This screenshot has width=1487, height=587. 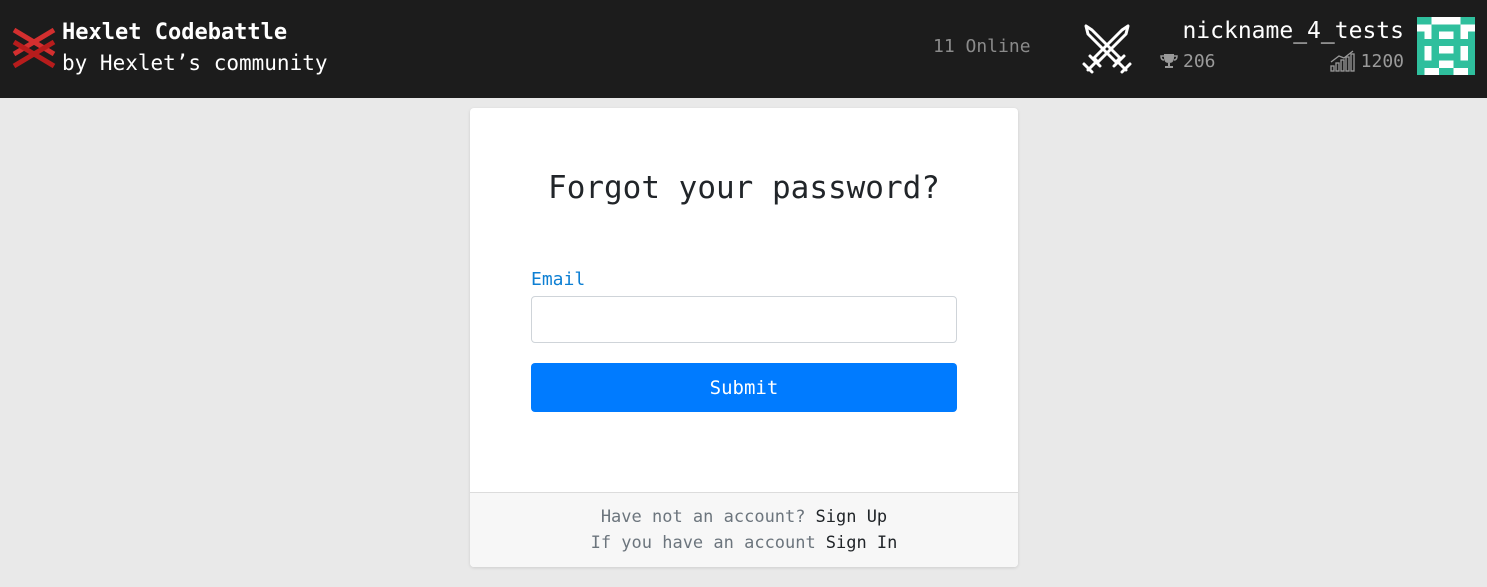 What do you see at coordinates (558, 279) in the screenshot?
I see `email-label: Email` at bounding box center [558, 279].